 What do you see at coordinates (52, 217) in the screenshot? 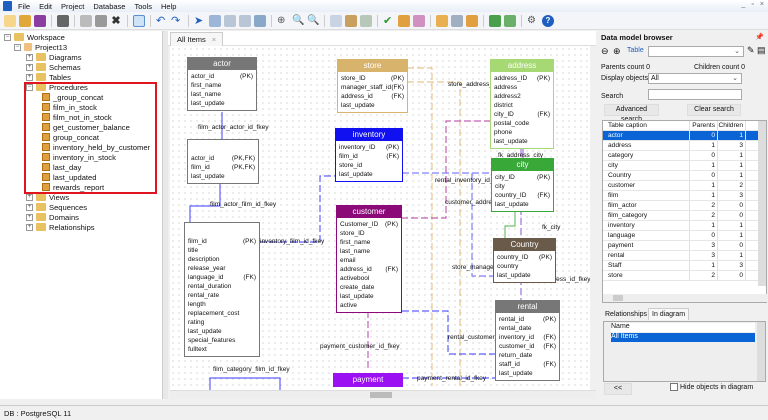
I see `tree-domains: + Domains` at bounding box center [52, 217].